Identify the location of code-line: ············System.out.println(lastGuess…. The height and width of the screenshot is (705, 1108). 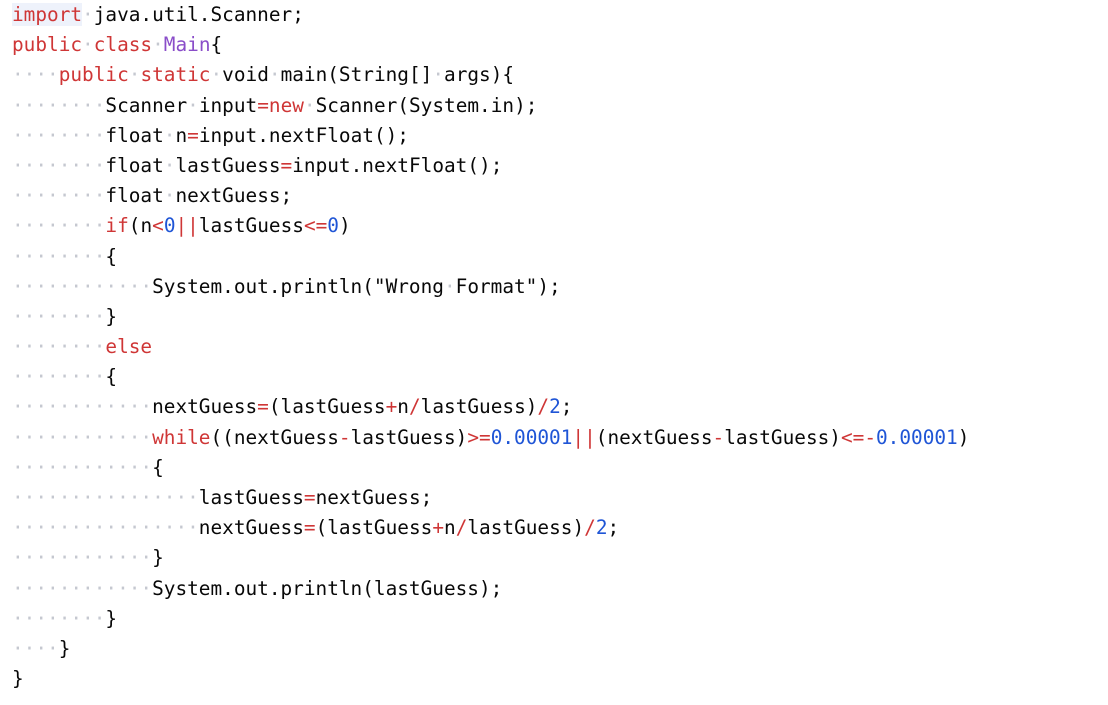
(490, 589).